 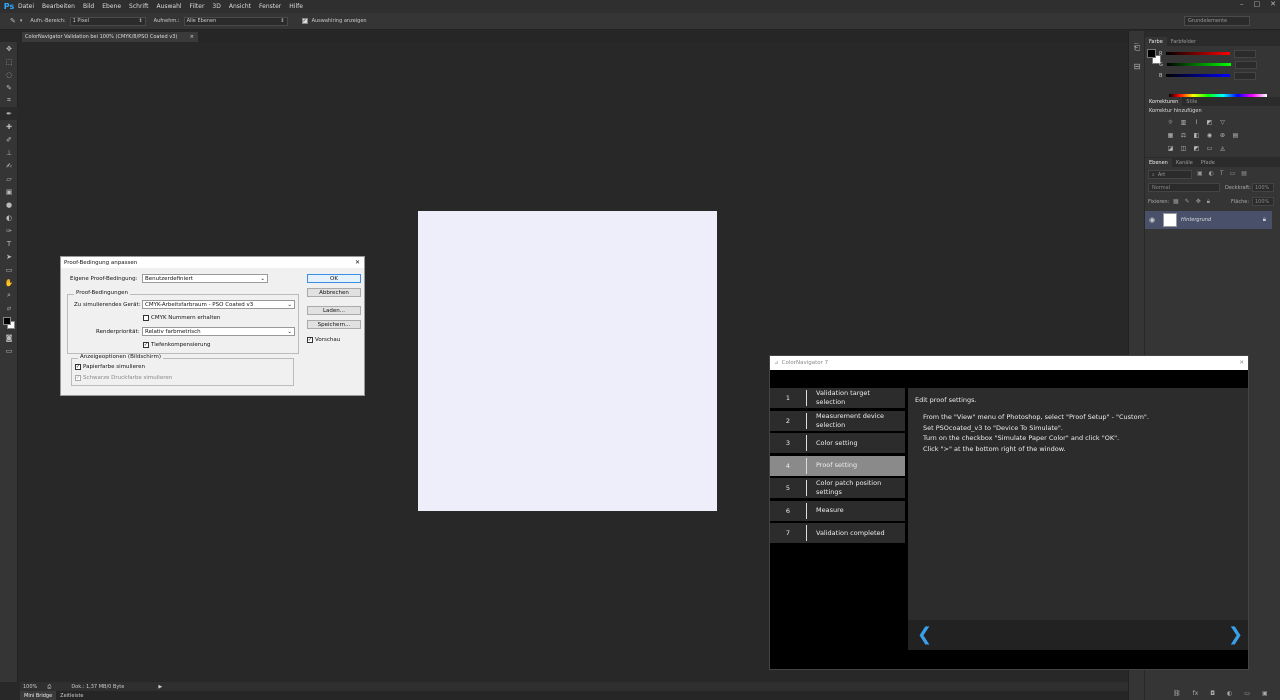 I want to click on green-value, so click(x=1245, y=64).